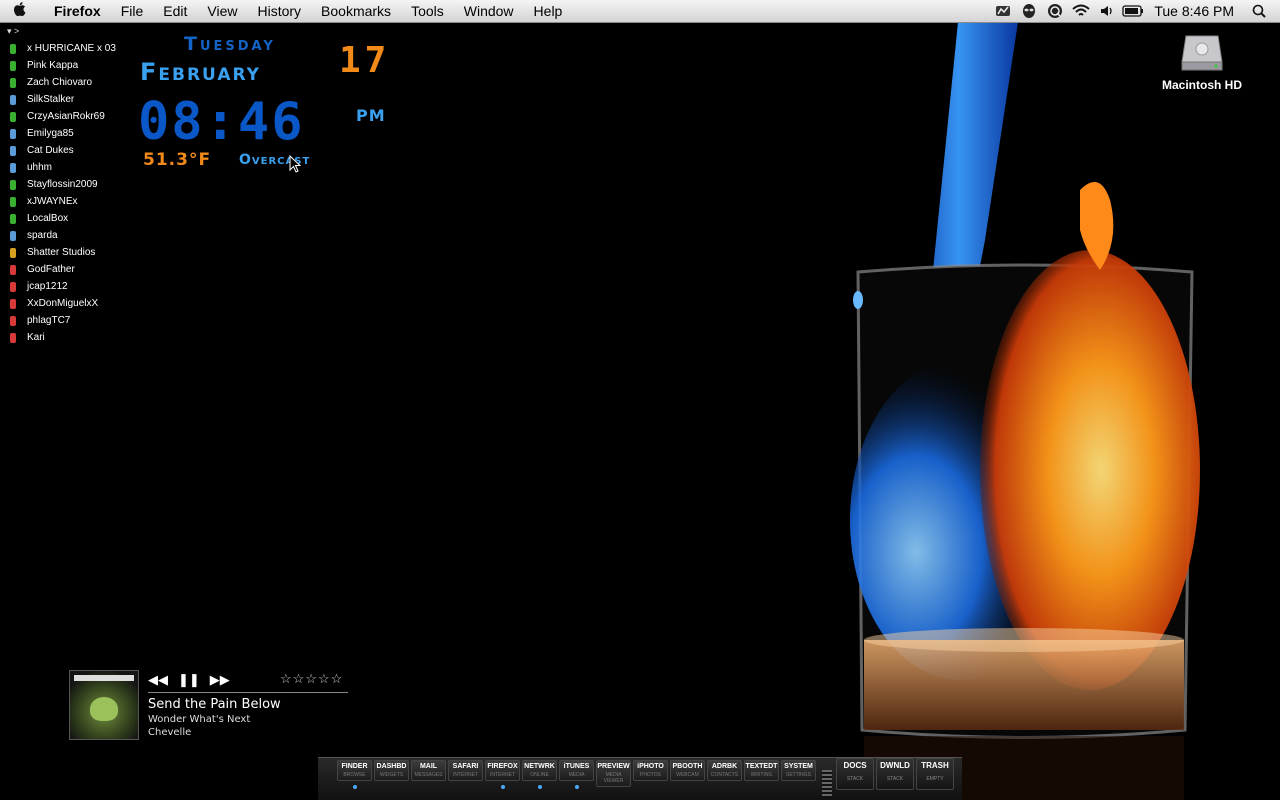 The height and width of the screenshot is (800, 1280). Describe the element at coordinates (354, 766) in the screenshot. I see `dock-item-title: FINDER` at that location.